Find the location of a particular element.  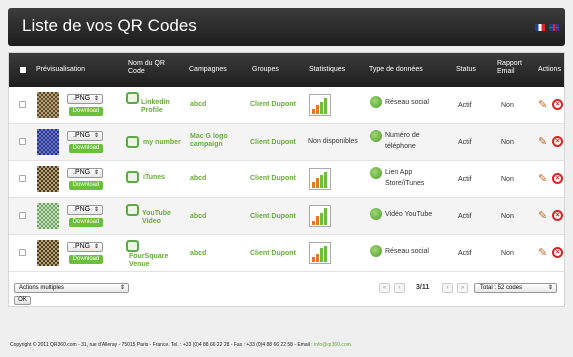

first-page-button: « is located at coordinates (384, 288).